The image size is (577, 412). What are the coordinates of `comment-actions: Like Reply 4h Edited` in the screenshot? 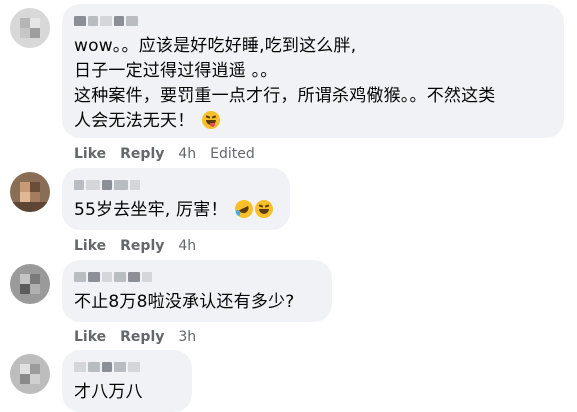 It's located at (171, 154).